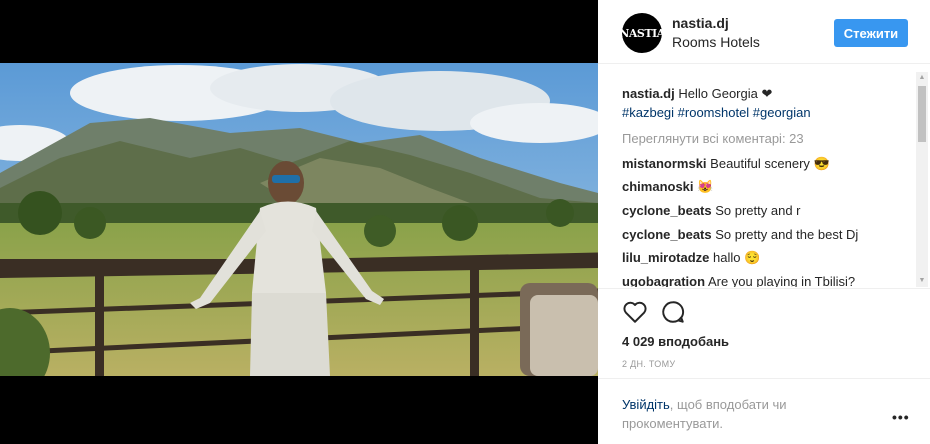 This screenshot has width=930, height=444. What do you see at coordinates (658, 186) in the screenshot?
I see `comment-username: chimanoski` at bounding box center [658, 186].